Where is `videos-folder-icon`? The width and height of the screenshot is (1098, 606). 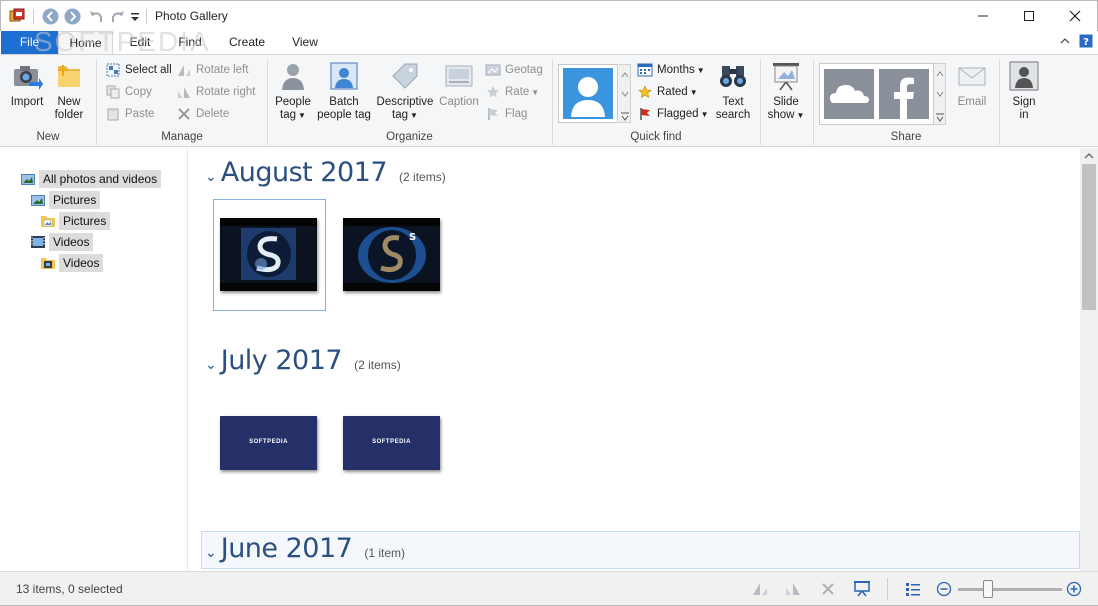
videos-folder-icon is located at coordinates (48, 263).